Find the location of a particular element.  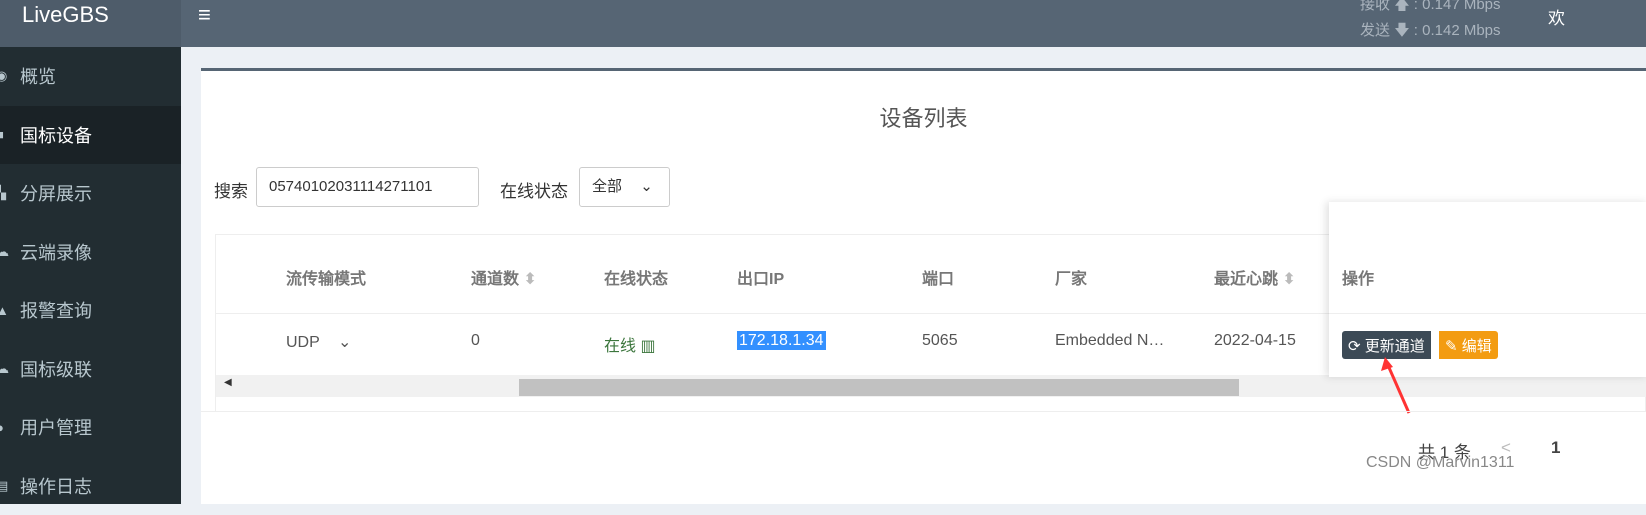

logo: LiveGBS is located at coordinates (90, 23).